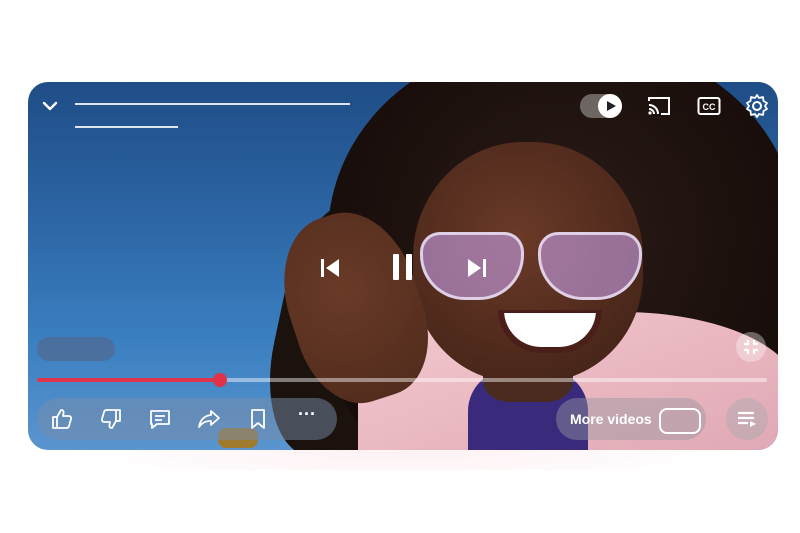  Describe the element at coordinates (747, 419) in the screenshot. I see `playlist-icon` at that location.